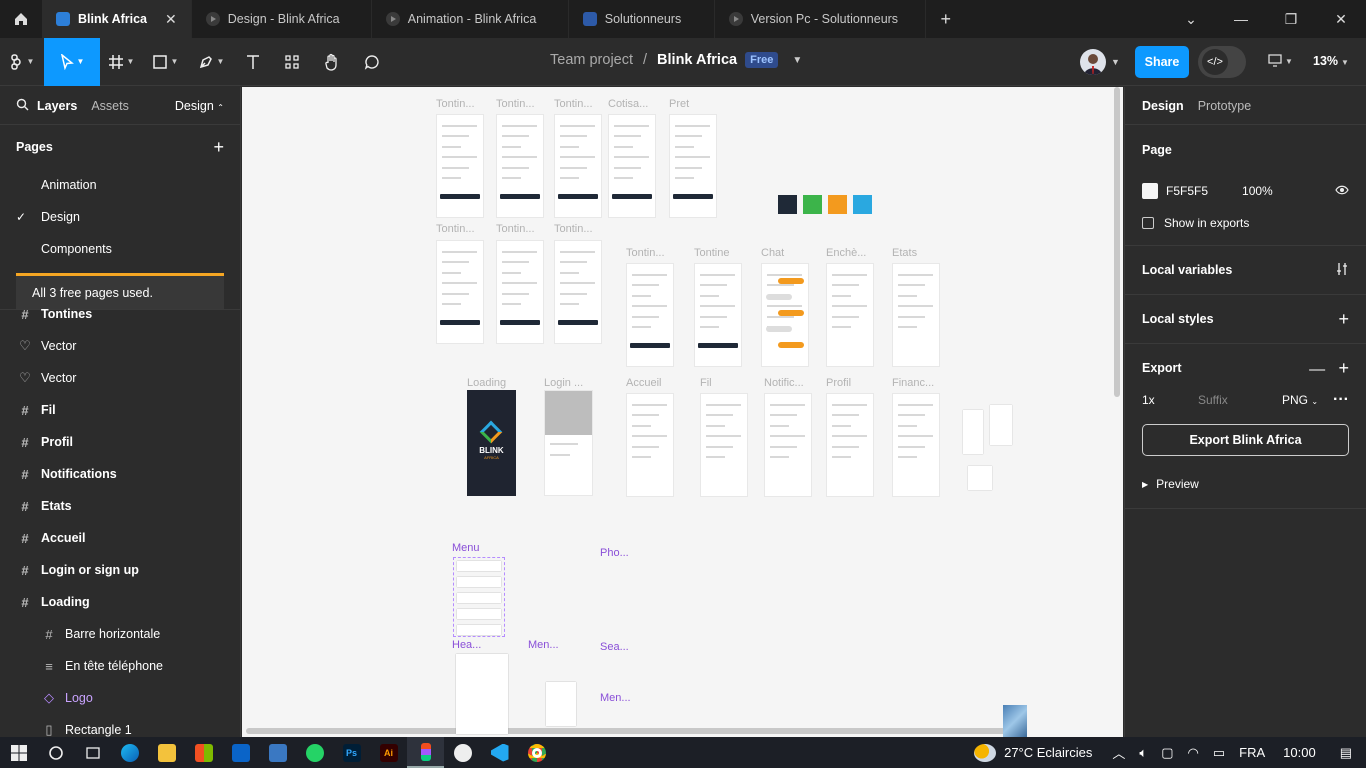 This screenshot has width=1366, height=768. Describe the element at coordinates (1343, 319) in the screenshot. I see `add-style-icon: +` at that location.